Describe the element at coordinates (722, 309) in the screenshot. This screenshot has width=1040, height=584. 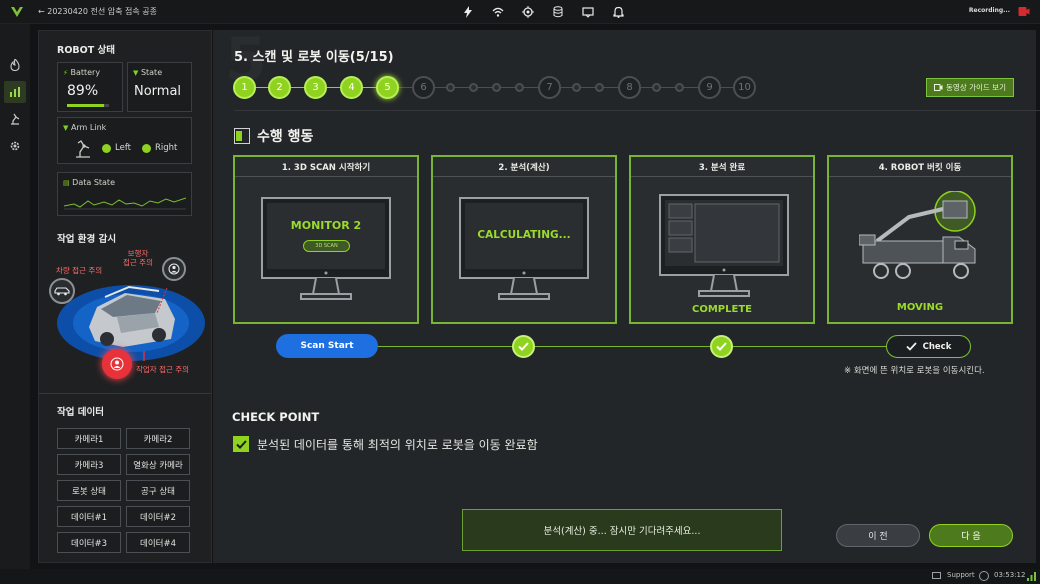
I see `complete-caption: COMPLETE` at that location.